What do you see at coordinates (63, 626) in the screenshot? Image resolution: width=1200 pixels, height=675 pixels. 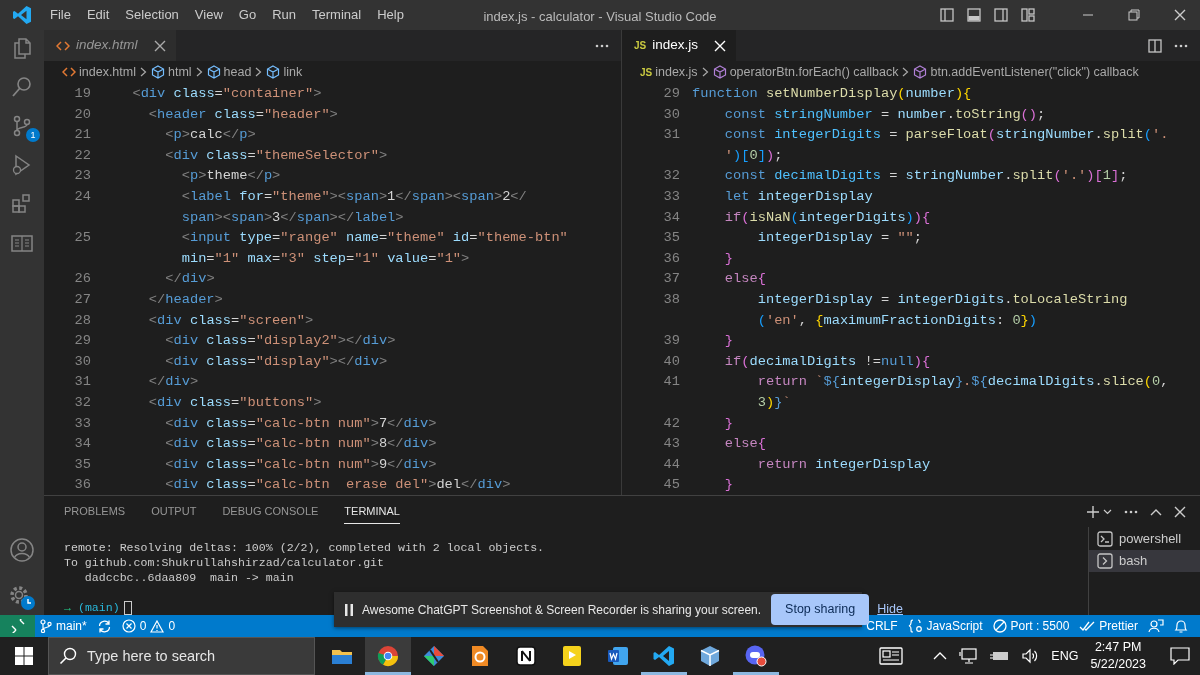 I see `branch-status: main*` at bounding box center [63, 626].